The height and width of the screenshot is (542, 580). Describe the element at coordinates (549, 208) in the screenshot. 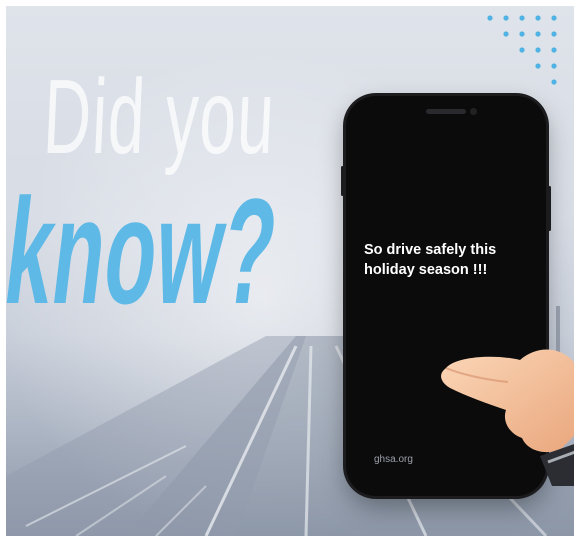

I see `phone-power-button` at that location.